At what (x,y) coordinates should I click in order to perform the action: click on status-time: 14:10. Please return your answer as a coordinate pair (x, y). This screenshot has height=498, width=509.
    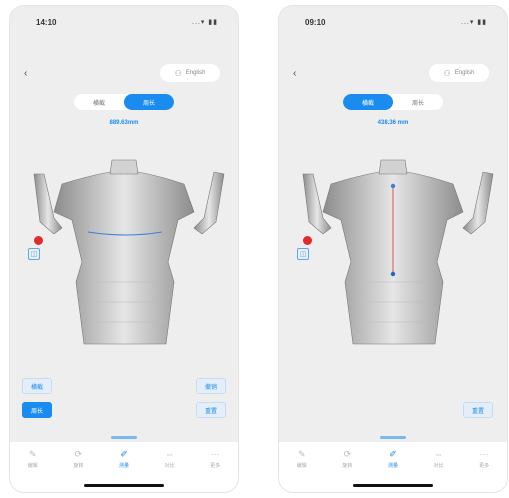
    Looking at the image, I should click on (46, 22).